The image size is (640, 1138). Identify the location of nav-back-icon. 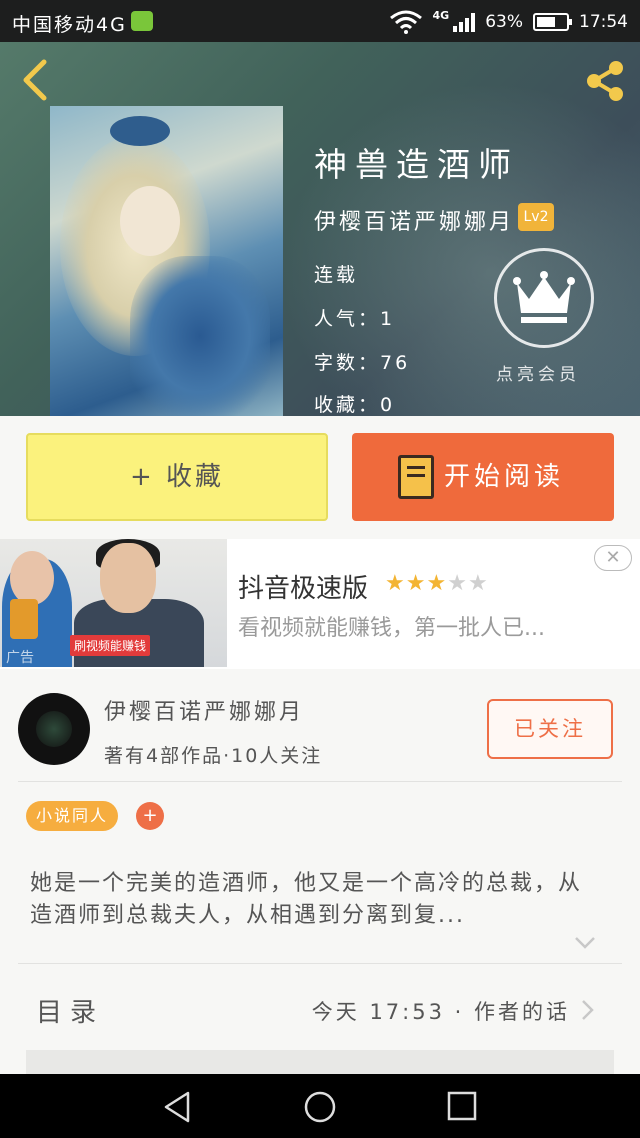
(178, 1107).